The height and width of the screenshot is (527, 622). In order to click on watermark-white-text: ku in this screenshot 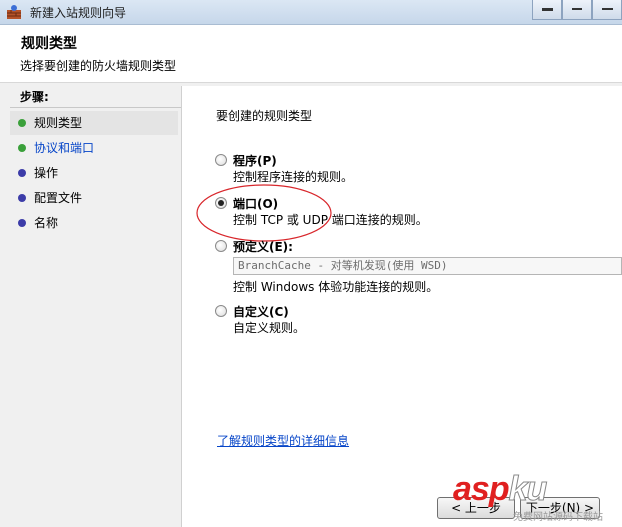, I will do `click(528, 489)`.